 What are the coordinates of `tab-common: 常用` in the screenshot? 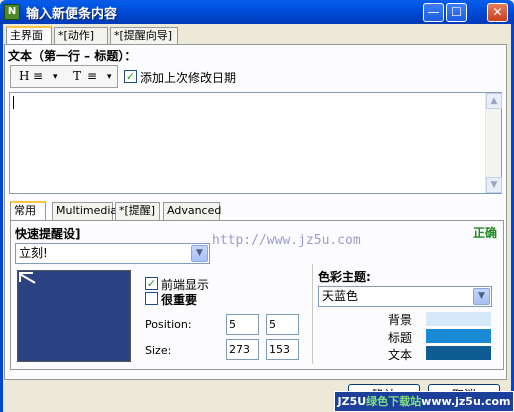 It's located at (28, 210).